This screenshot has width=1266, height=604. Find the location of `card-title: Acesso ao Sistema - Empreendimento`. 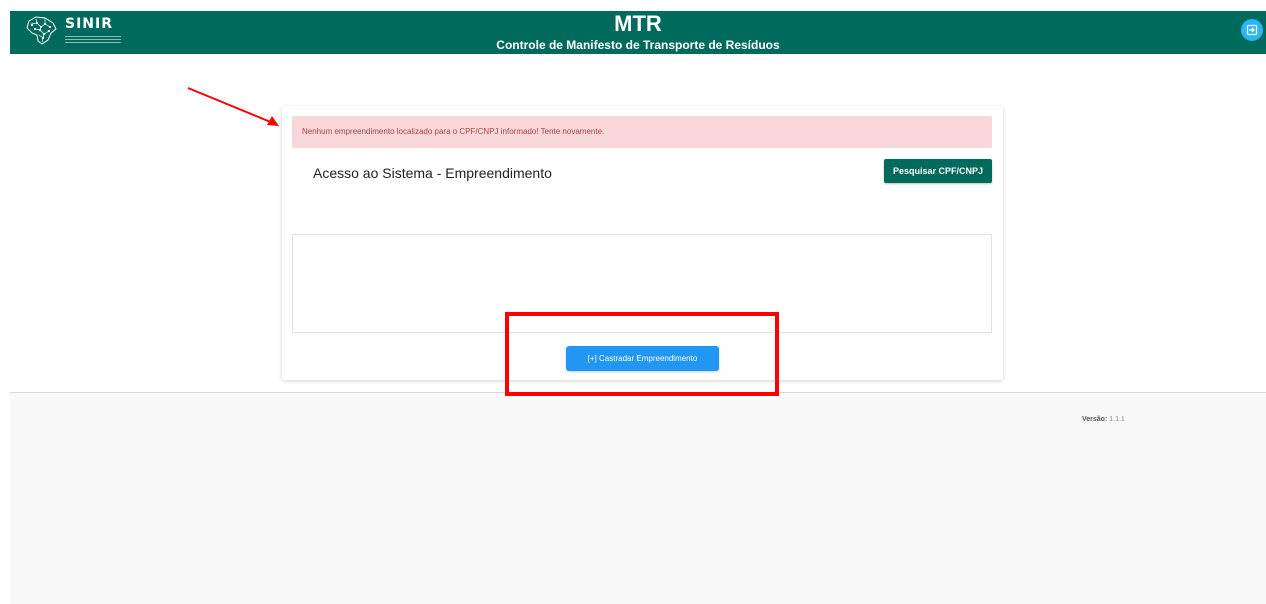

card-title: Acesso ao Sistema - Empreendimento is located at coordinates (432, 173).